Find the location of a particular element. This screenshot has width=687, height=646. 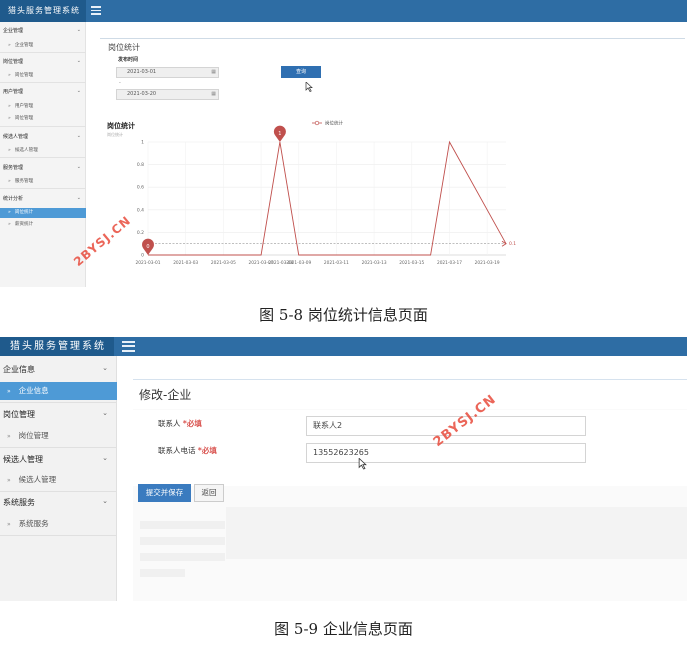

sidebar-item-user: » 用户管理 is located at coordinates (43, 106).